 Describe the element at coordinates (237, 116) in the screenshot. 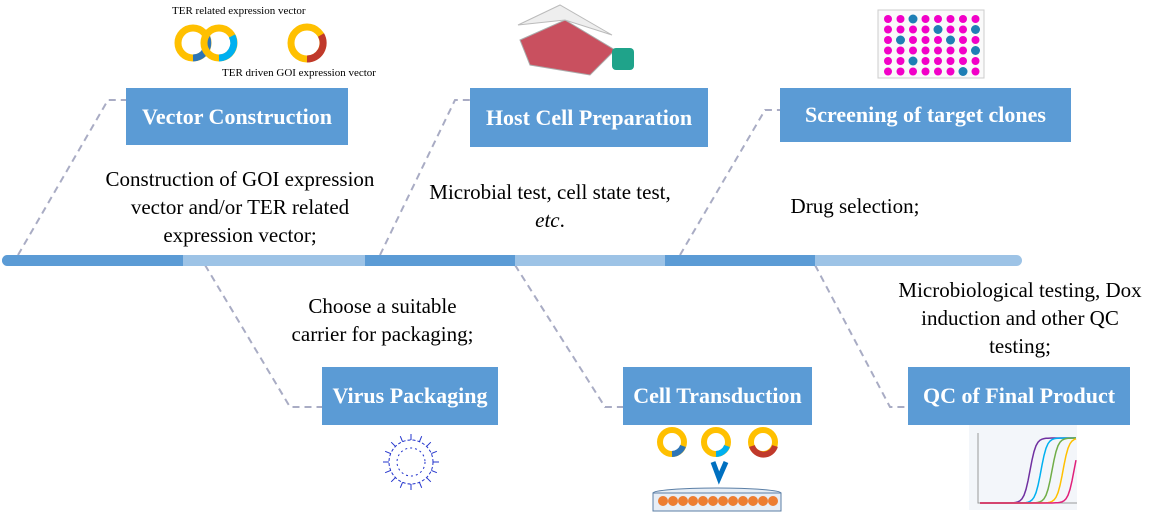

I see `step-vector-construction: Vector Construction` at that location.